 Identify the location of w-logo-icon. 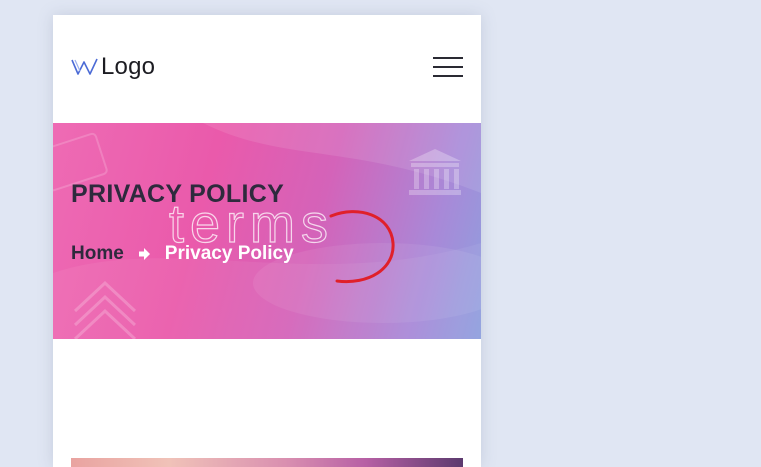
(85, 67).